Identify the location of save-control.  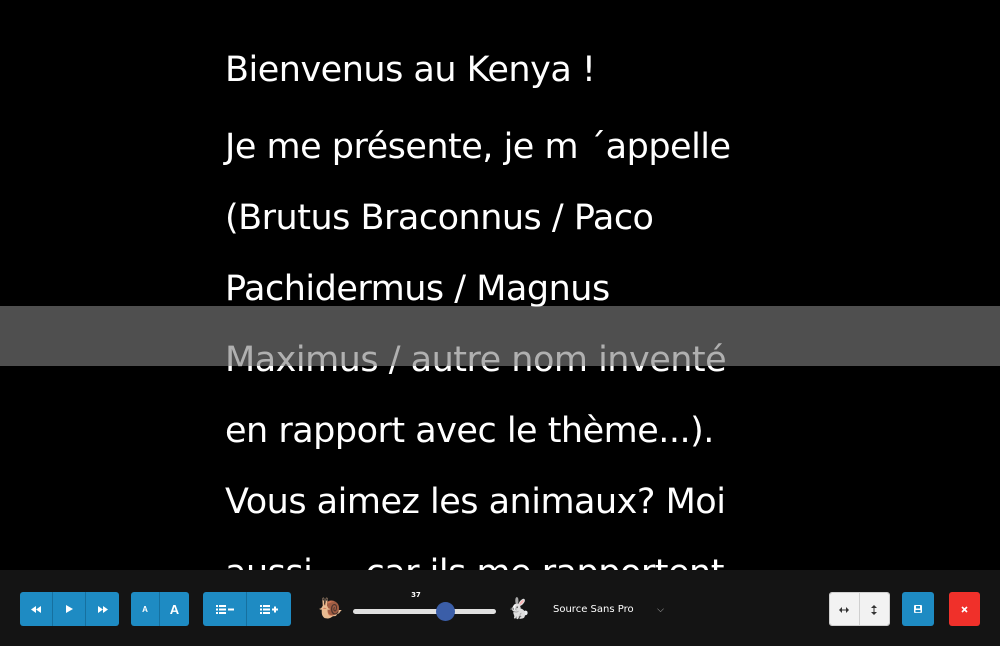
(918, 609).